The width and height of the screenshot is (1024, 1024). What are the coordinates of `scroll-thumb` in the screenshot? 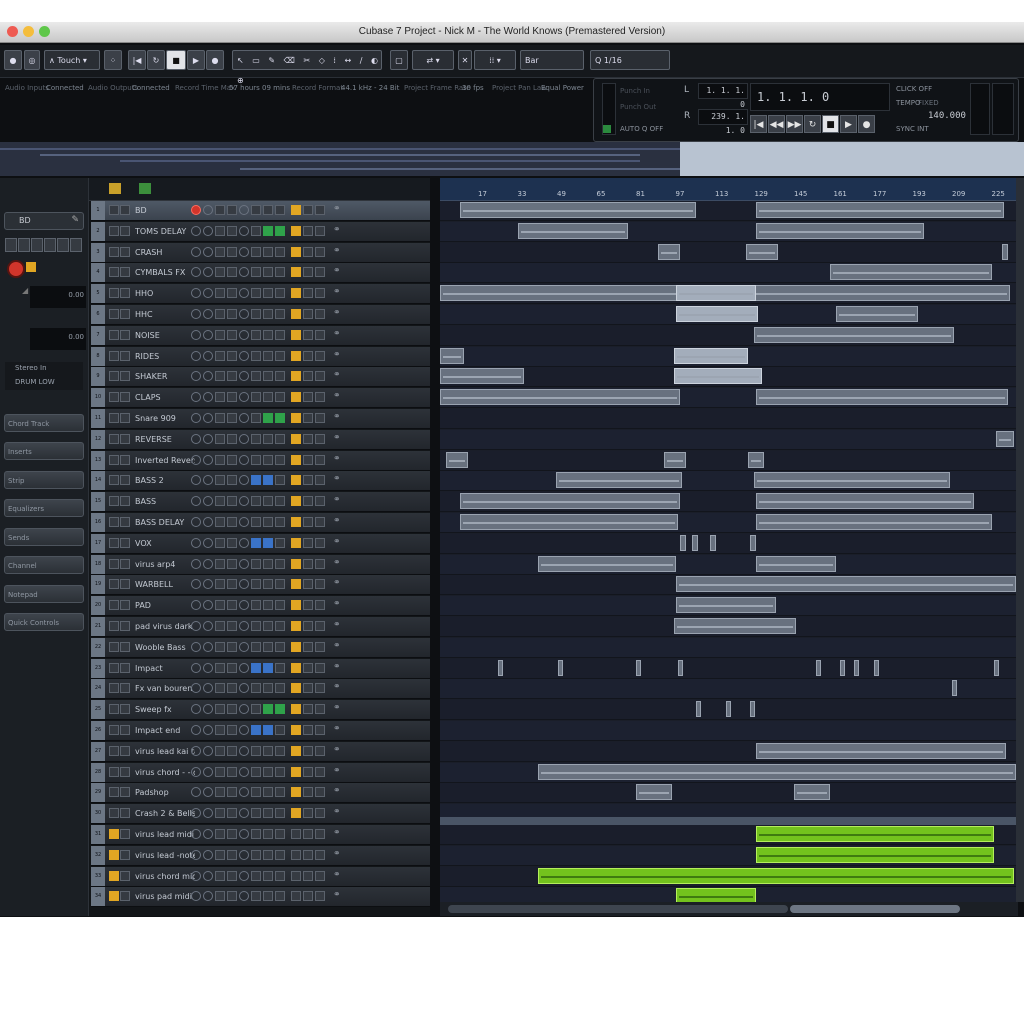 It's located at (618, 909).